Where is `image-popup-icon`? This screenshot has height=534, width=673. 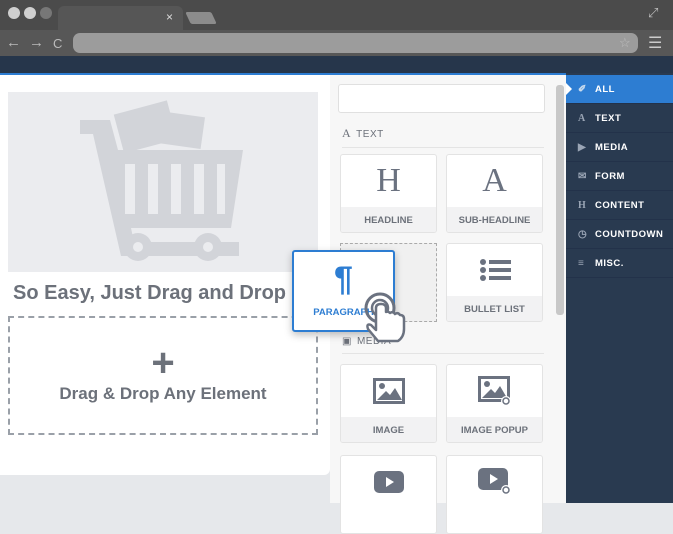 image-popup-icon is located at coordinates (494, 391).